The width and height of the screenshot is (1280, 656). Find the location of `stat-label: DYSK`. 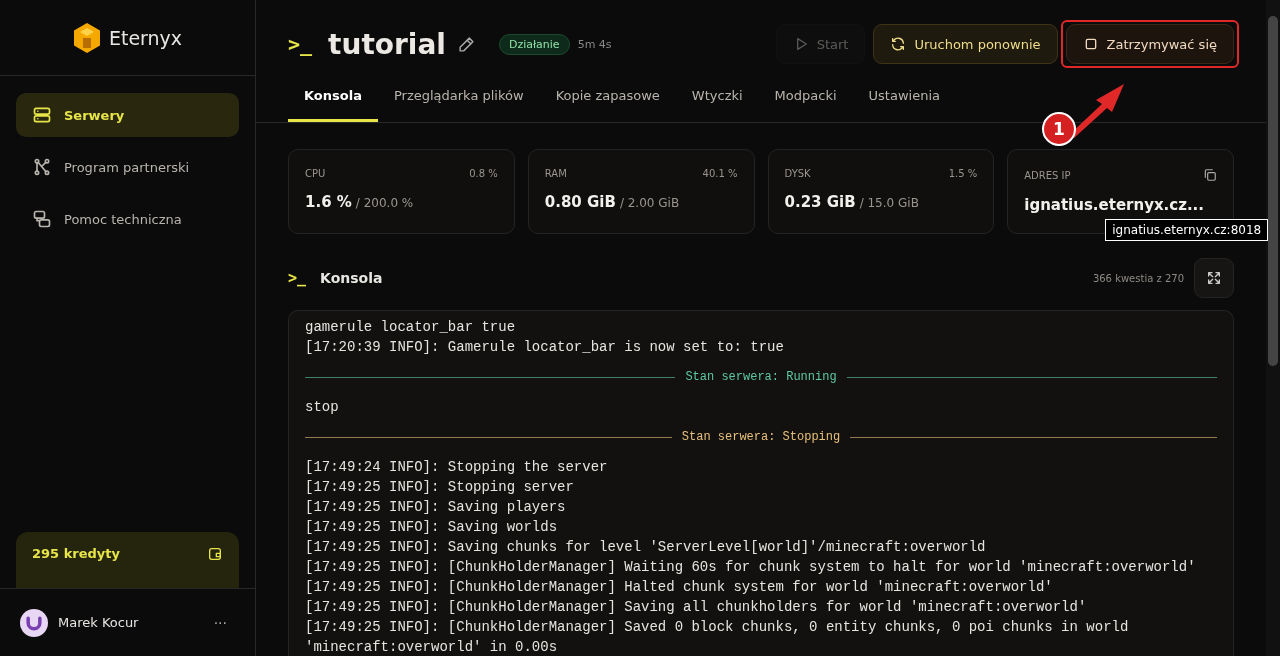

stat-label: DYSK is located at coordinates (797, 173).